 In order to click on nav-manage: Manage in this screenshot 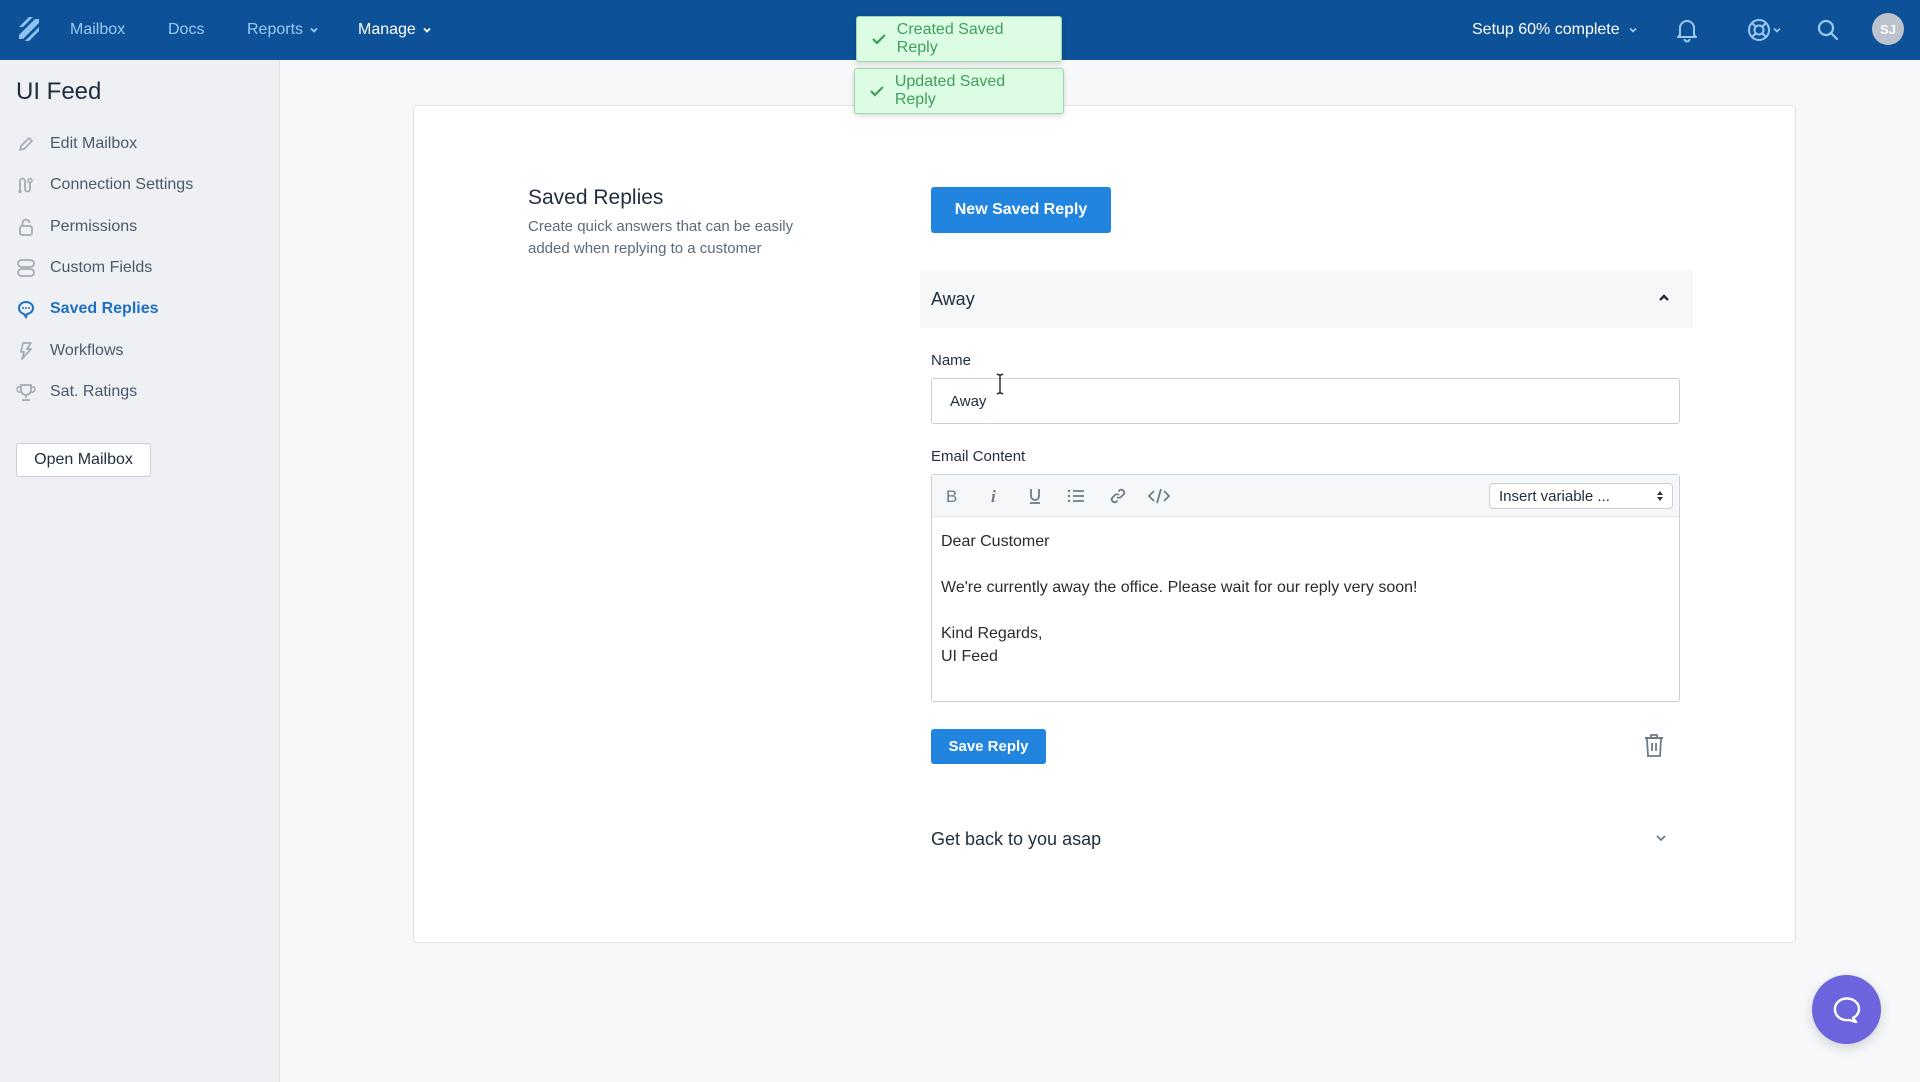, I will do `click(395, 30)`.